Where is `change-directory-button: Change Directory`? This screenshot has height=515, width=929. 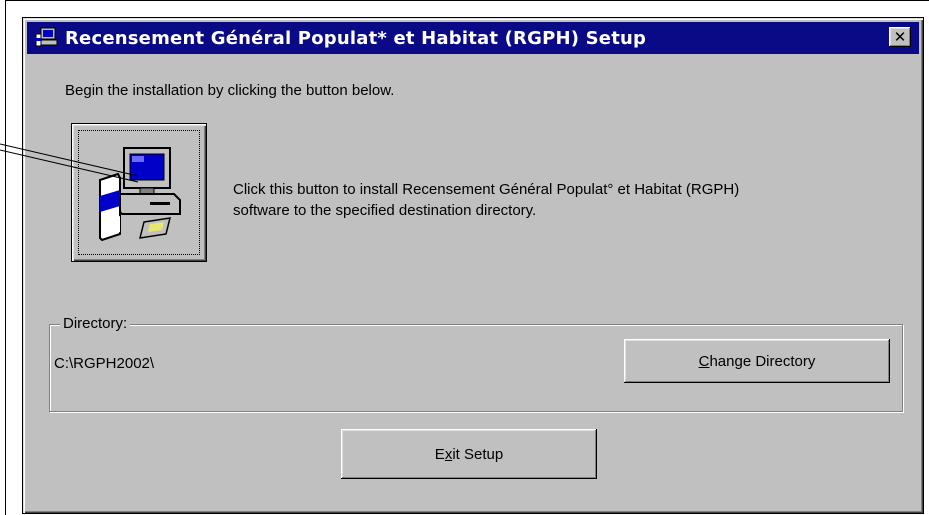
change-directory-button: Change Directory is located at coordinates (757, 361).